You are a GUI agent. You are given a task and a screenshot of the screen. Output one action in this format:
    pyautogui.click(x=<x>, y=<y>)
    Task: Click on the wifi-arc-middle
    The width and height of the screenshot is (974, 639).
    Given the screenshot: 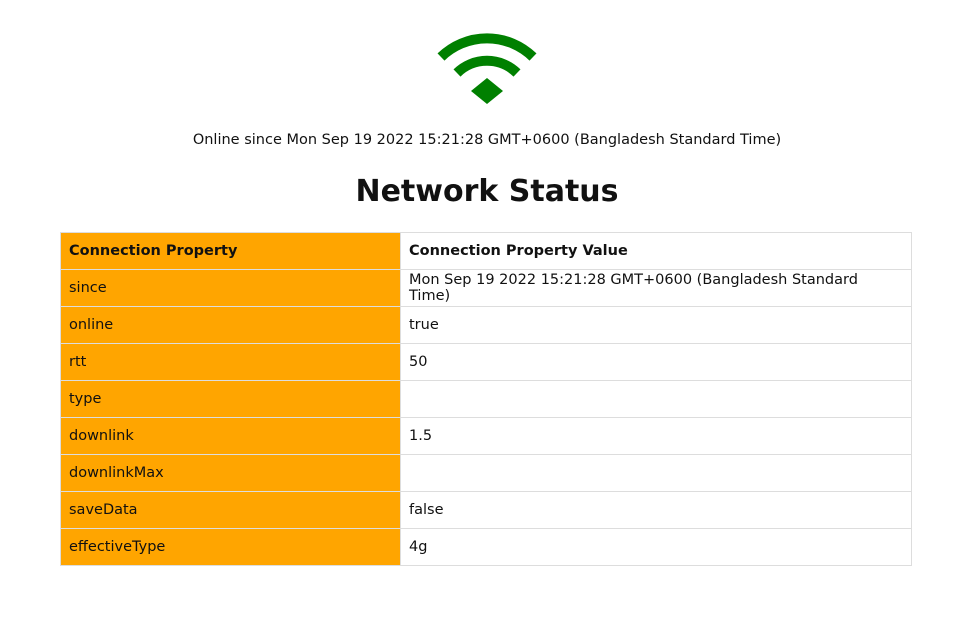 What is the action you would take?
    pyautogui.click(x=487, y=66)
    